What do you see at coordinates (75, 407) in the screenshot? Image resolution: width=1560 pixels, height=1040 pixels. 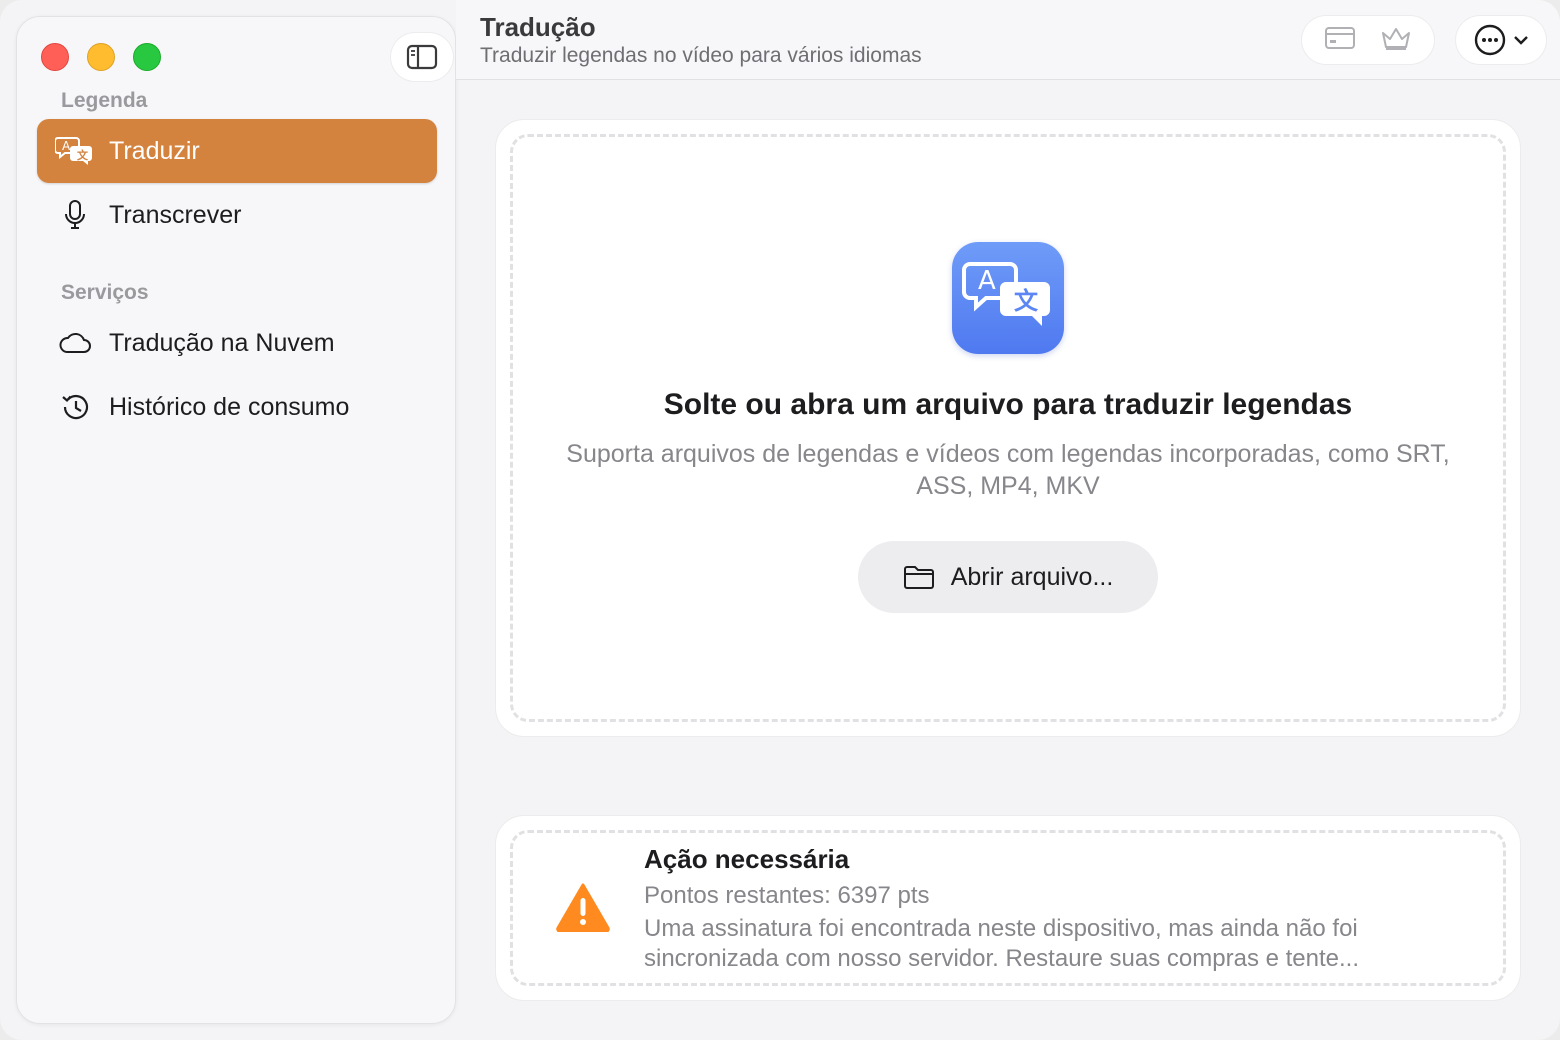 I see `history-icon` at bounding box center [75, 407].